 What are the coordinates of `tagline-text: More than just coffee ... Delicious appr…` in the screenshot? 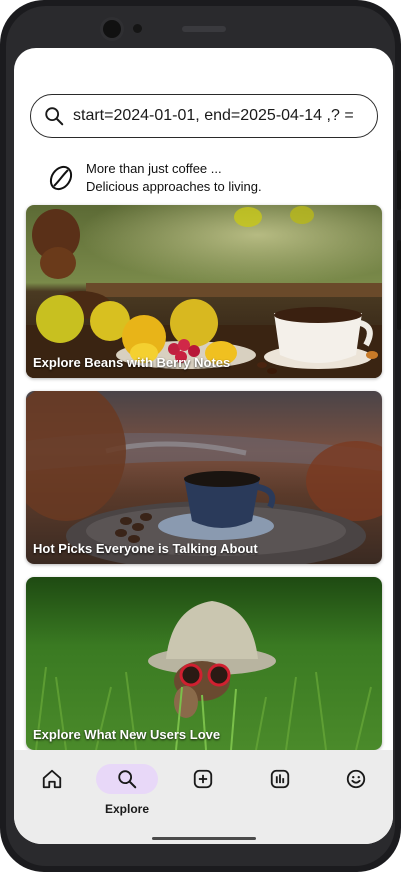 It's located at (174, 178).